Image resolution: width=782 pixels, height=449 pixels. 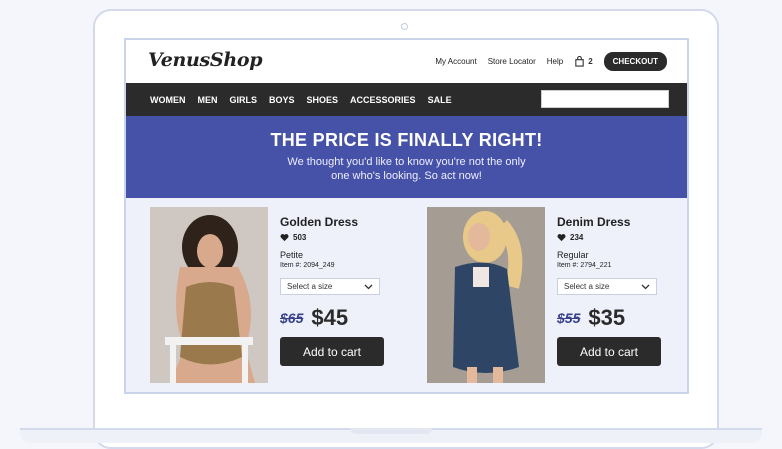 I want to click on webcam-icon, so click(x=404, y=26).